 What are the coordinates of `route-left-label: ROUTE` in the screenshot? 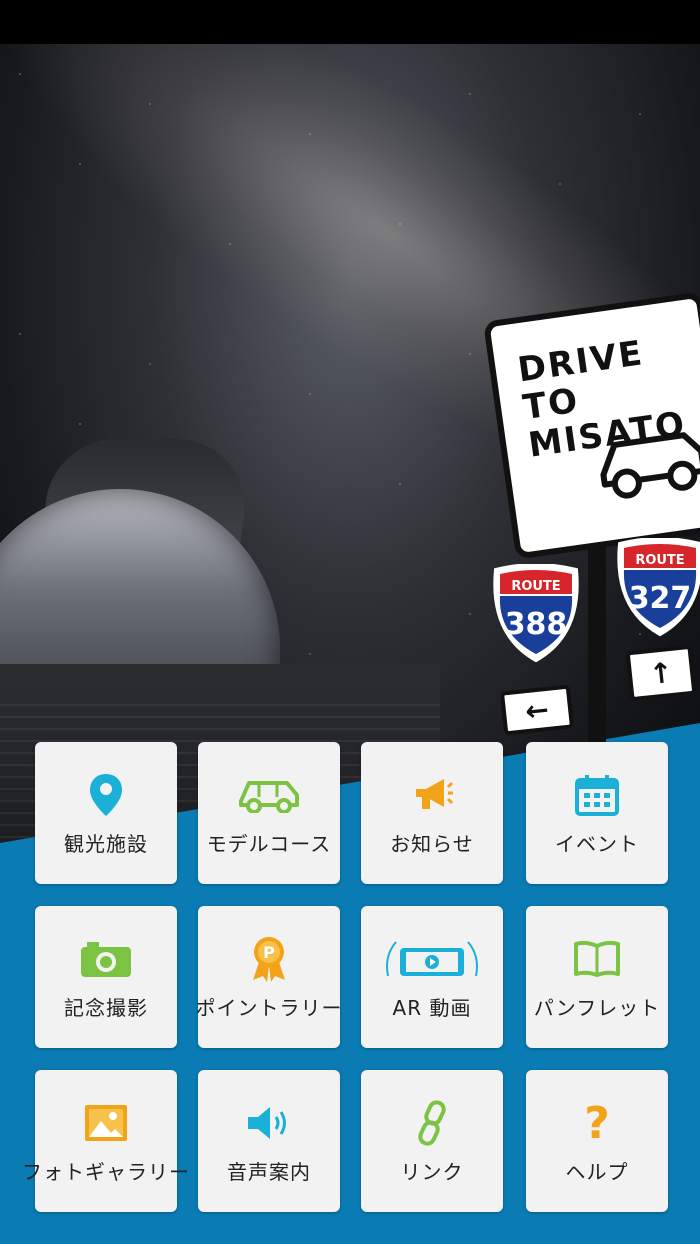 It's located at (535, 586).